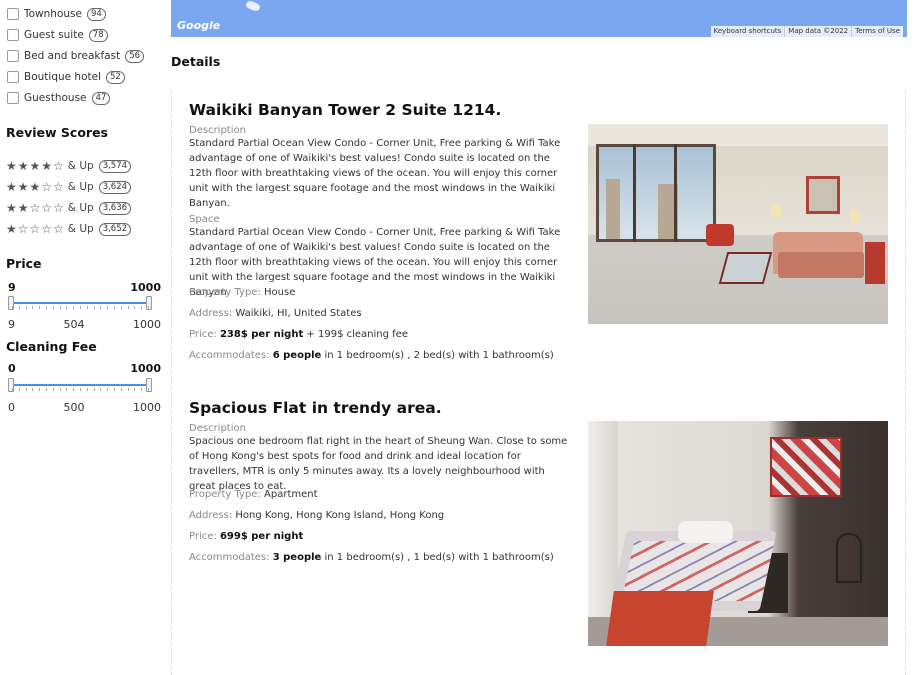  I want to click on cleaning-fee-max-handle, so click(149, 385).